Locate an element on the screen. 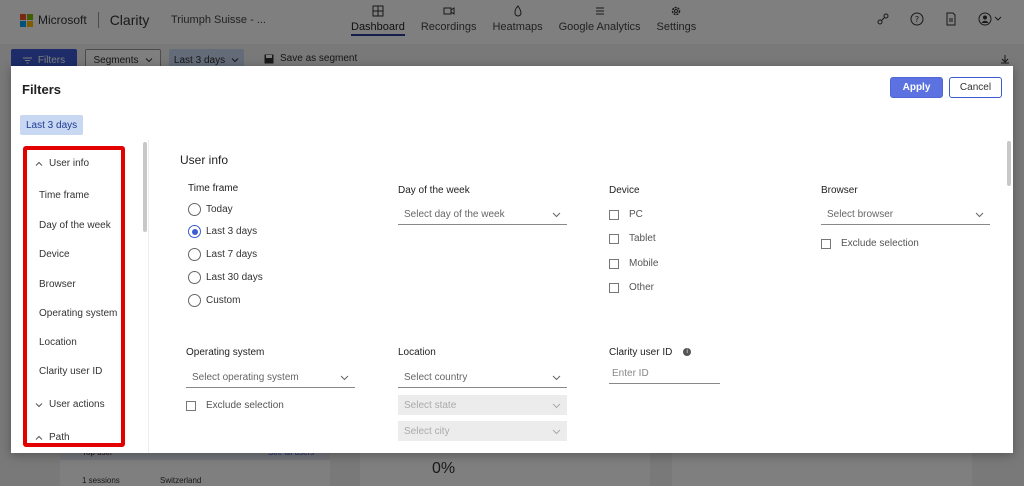 The height and width of the screenshot is (486, 1024). nav-section-label: User actions is located at coordinates (77, 404).